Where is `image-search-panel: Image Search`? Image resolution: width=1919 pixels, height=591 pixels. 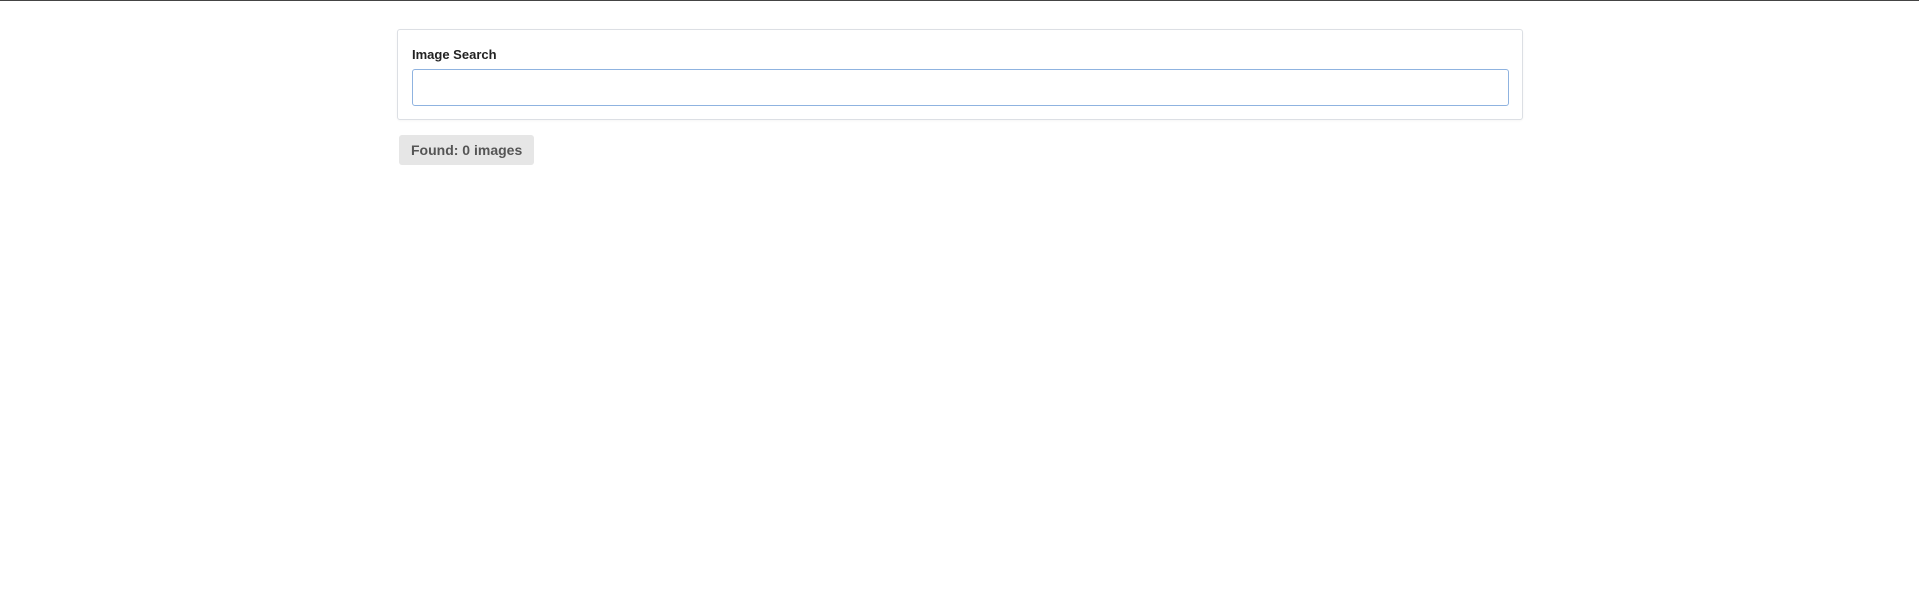 image-search-panel: Image Search is located at coordinates (960, 74).